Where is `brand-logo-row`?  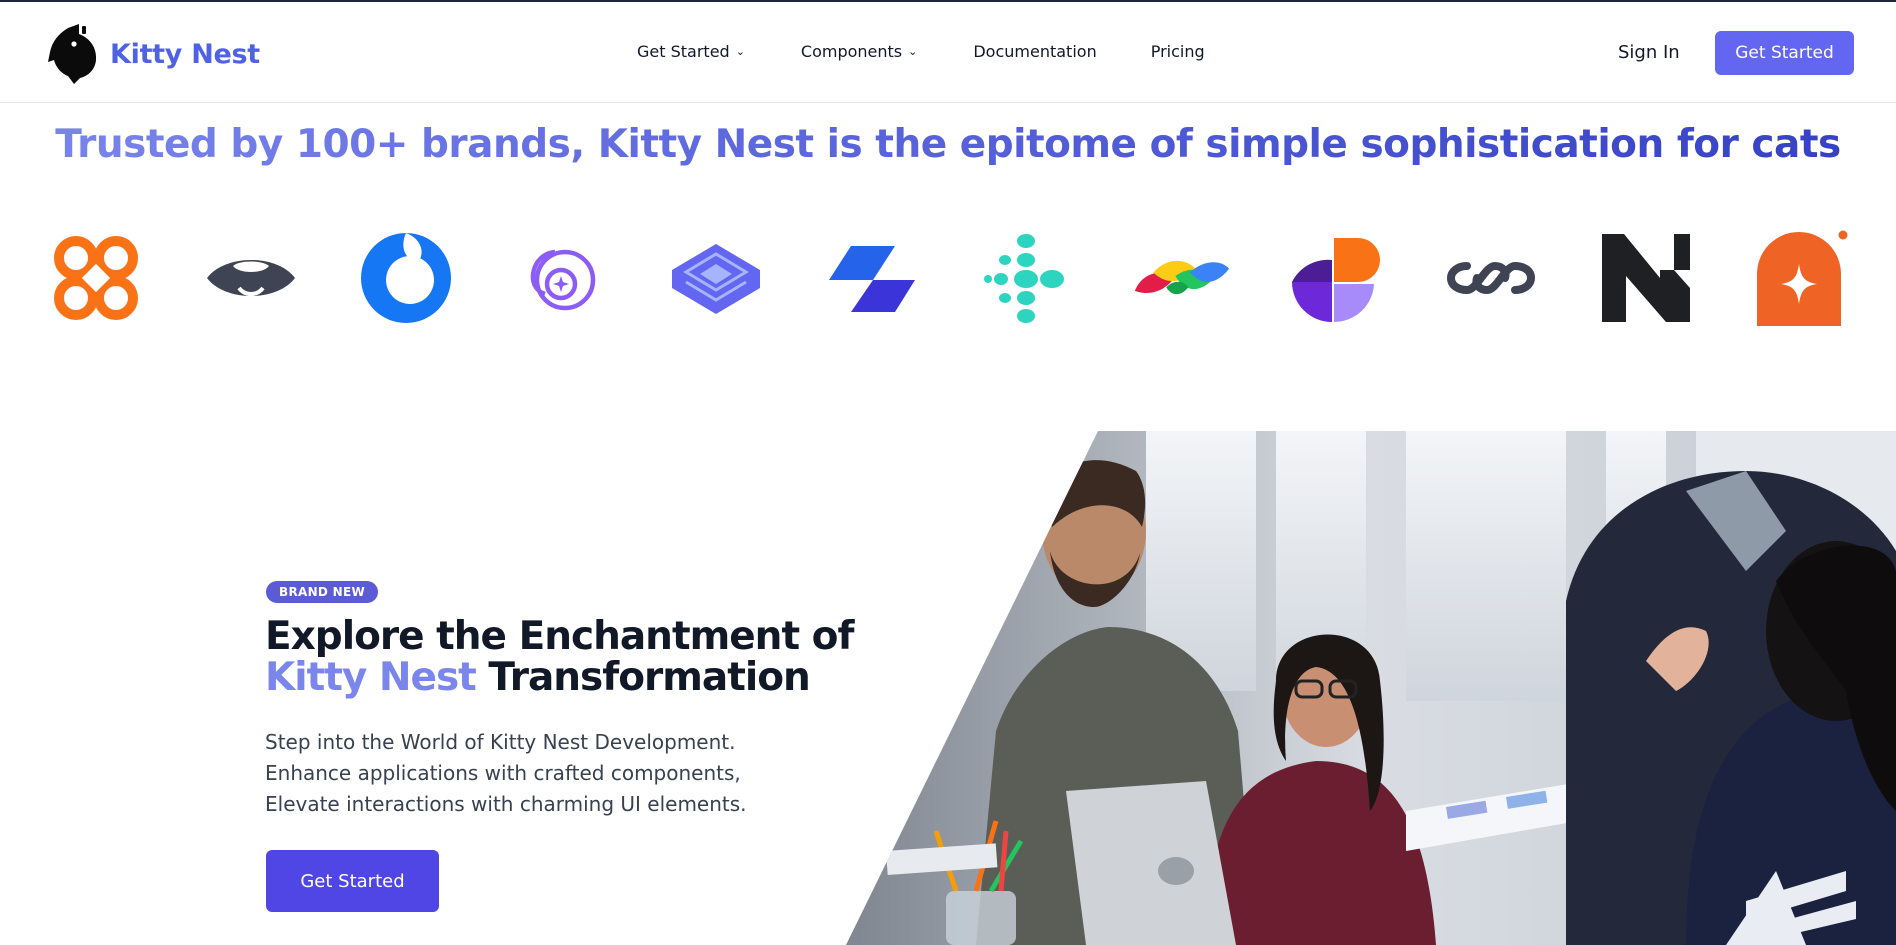 brand-logo-row is located at coordinates (948, 280).